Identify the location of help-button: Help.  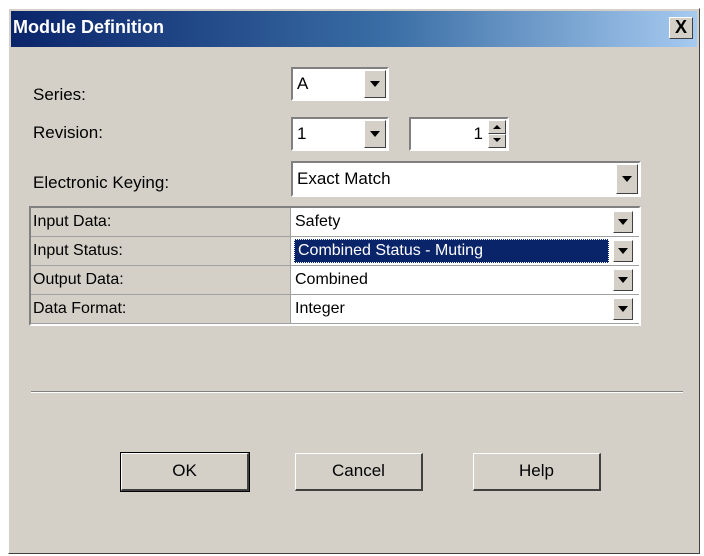
(537, 472).